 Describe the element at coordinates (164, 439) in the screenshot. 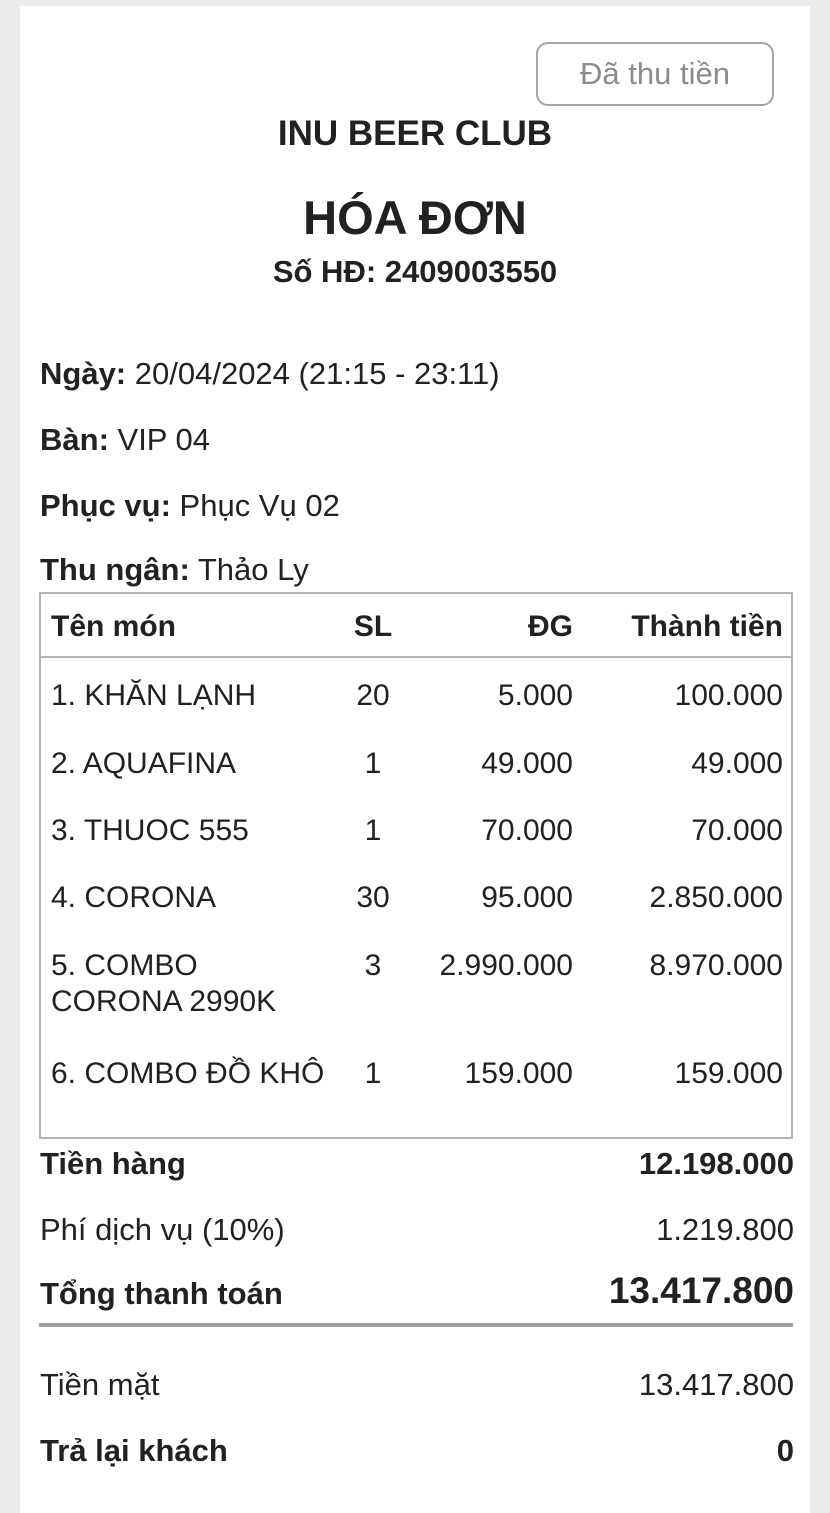

I see `table-value: VIP 04` at that location.